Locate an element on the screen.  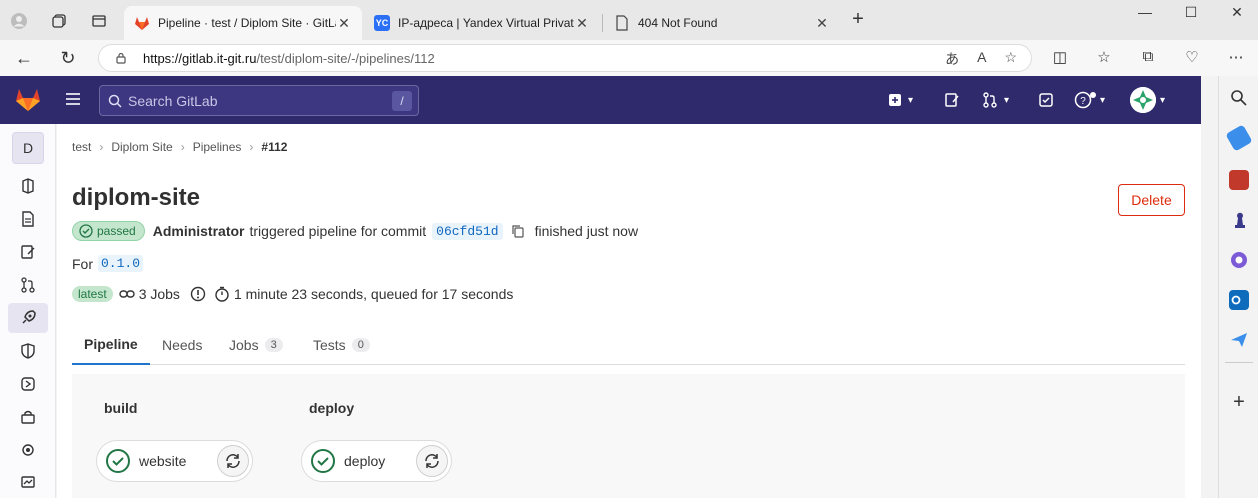
tab-actions-icon is located at coordinates (99, 21).